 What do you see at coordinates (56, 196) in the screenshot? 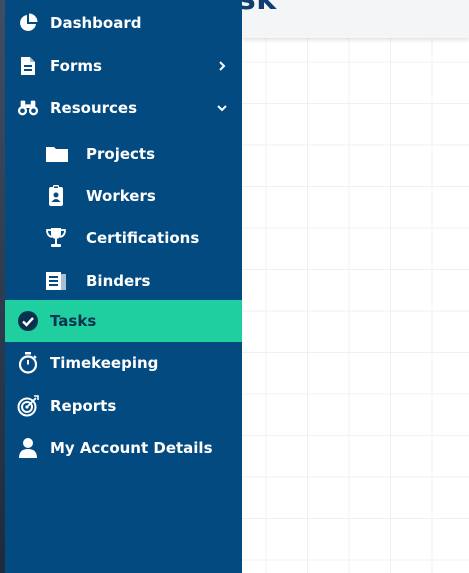
I see `id-badge-icon` at bounding box center [56, 196].